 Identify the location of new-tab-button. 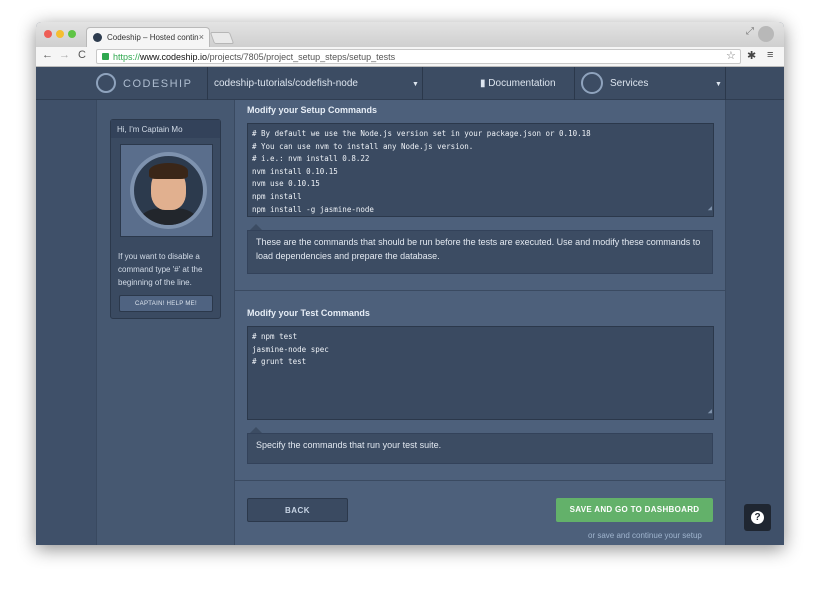
(222, 38).